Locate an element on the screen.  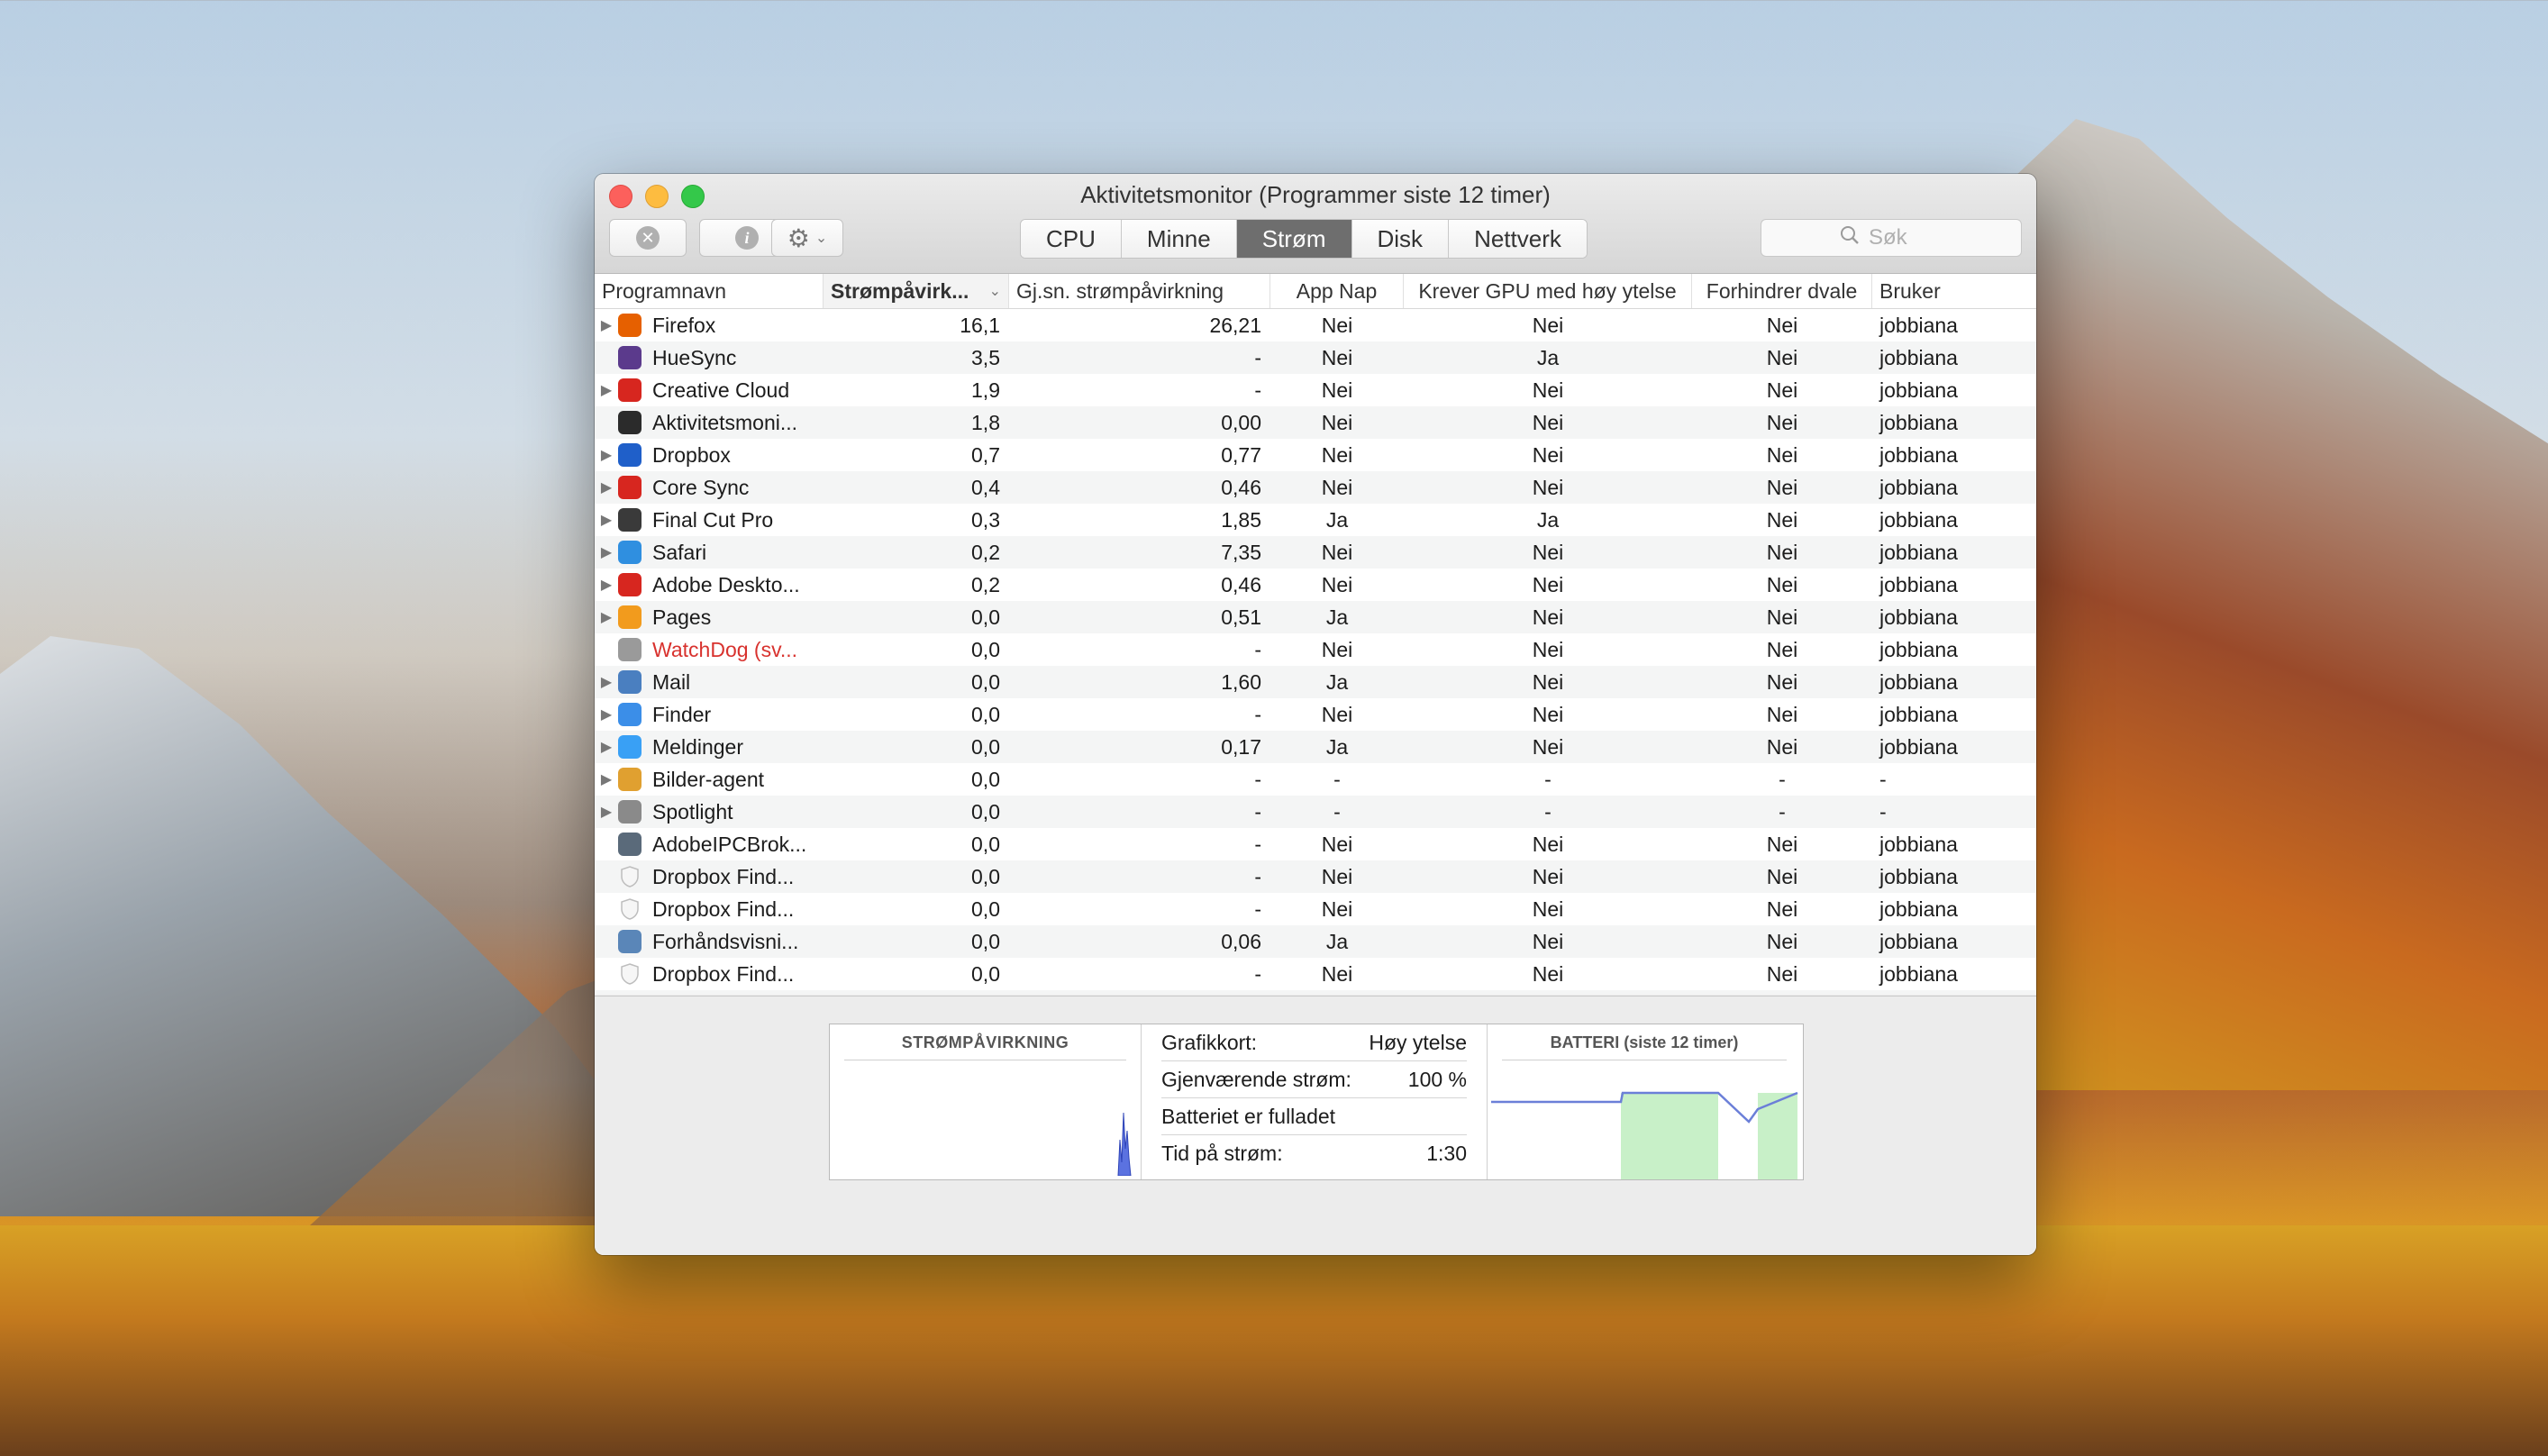
search-field is located at coordinates (1892, 238).